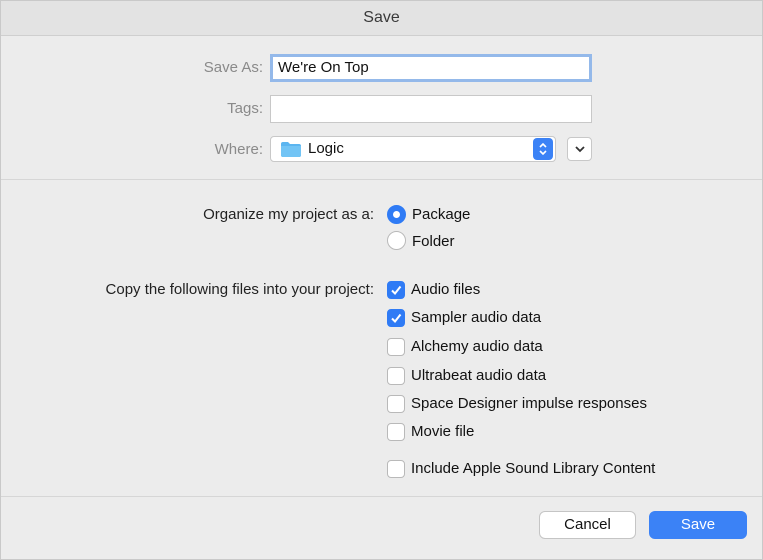  I want to click on checkbox-audio-files-label: Audio files, so click(446, 289).